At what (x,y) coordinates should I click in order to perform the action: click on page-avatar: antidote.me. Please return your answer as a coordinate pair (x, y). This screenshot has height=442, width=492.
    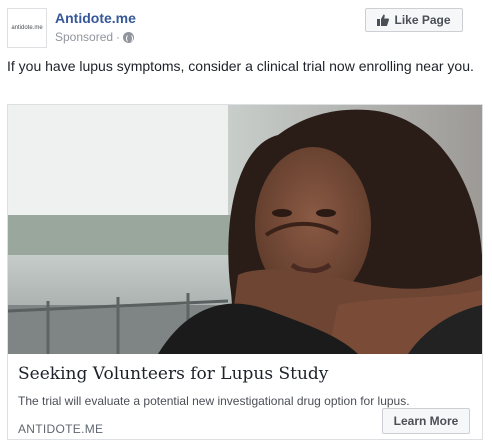
    Looking at the image, I should click on (27, 28).